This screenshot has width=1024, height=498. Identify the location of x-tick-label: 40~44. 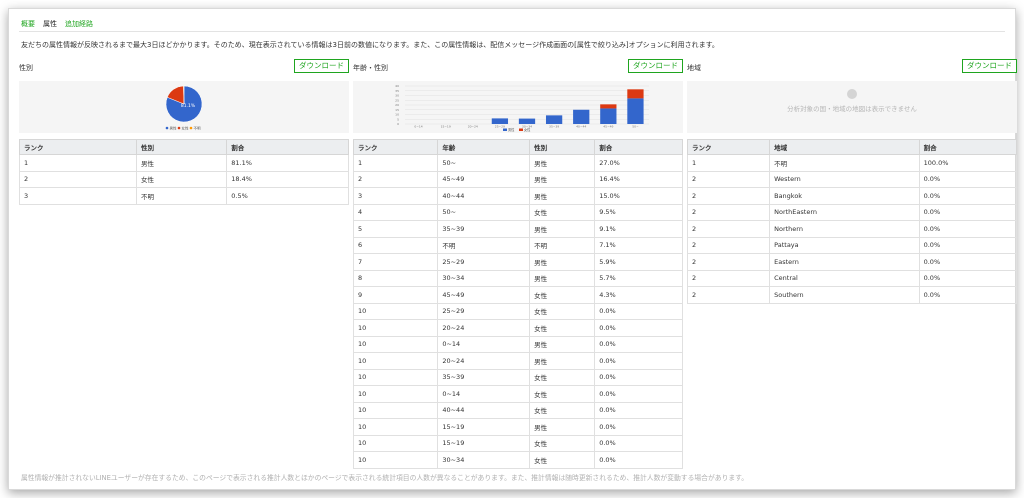
(581, 127).